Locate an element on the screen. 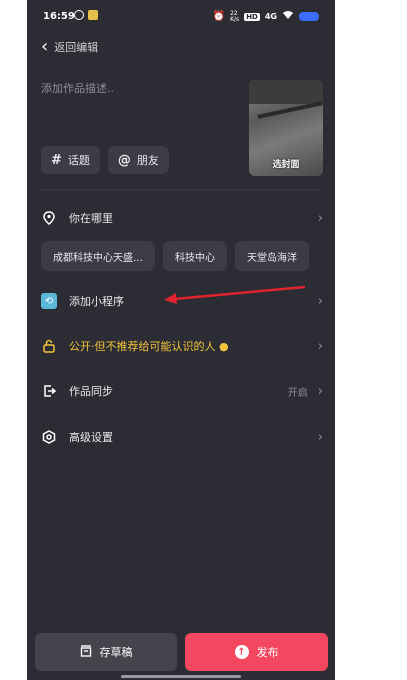  sync-row: 作品同步 开启 › is located at coordinates (182, 391).